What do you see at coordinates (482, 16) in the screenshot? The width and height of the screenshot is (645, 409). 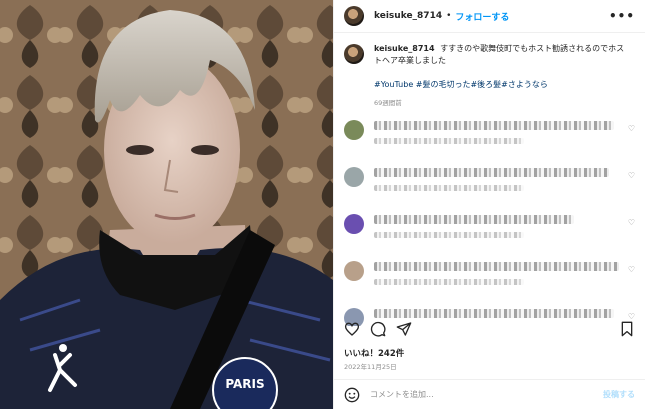 I see `follow-button: フォローする` at bounding box center [482, 16].